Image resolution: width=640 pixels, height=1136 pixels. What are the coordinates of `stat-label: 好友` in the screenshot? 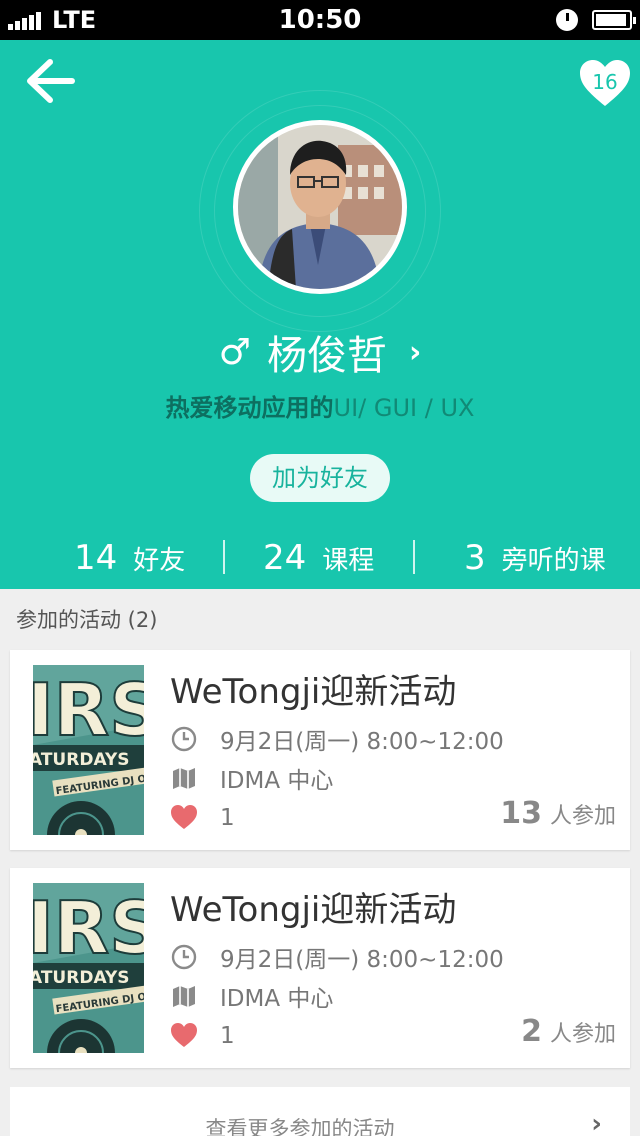 It's located at (159, 560).